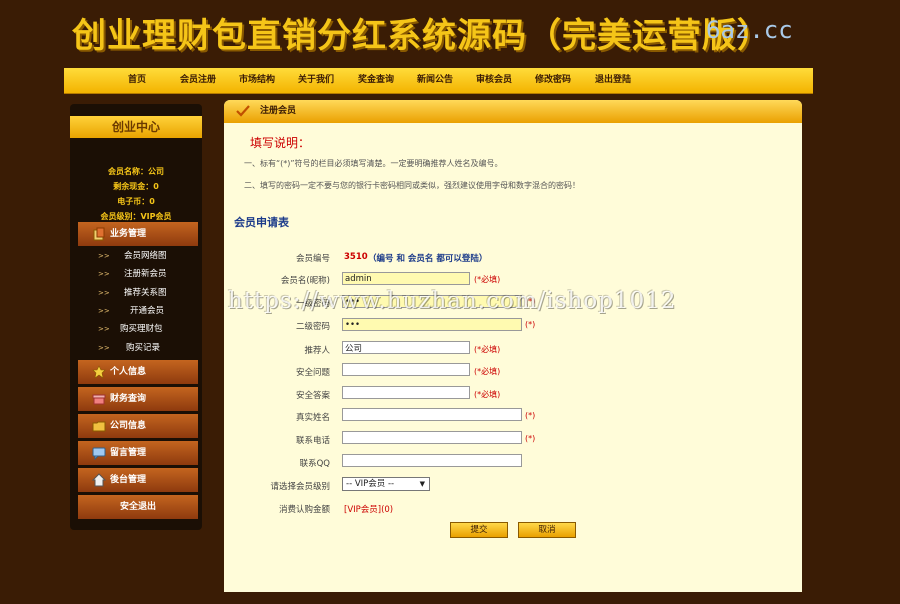  What do you see at coordinates (312, 373) in the screenshot?
I see `question-label: 安全问题` at bounding box center [312, 373].